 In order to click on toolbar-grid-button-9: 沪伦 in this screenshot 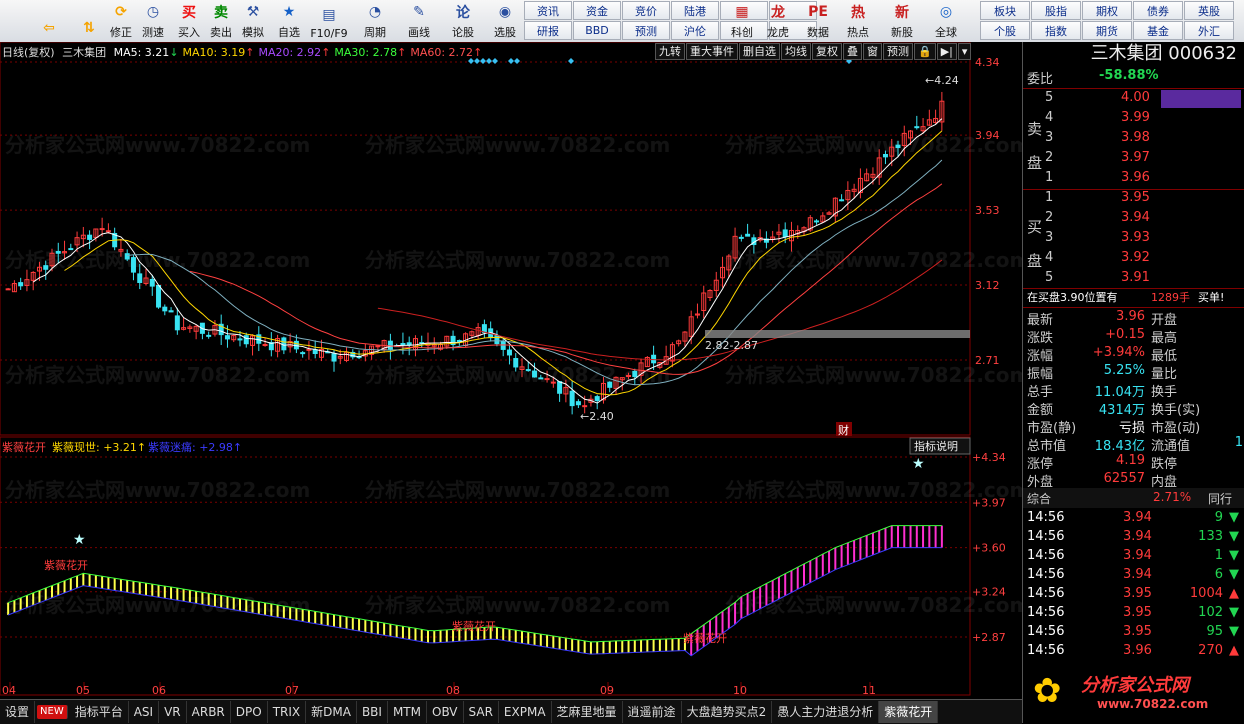, I will do `click(695, 30)`.